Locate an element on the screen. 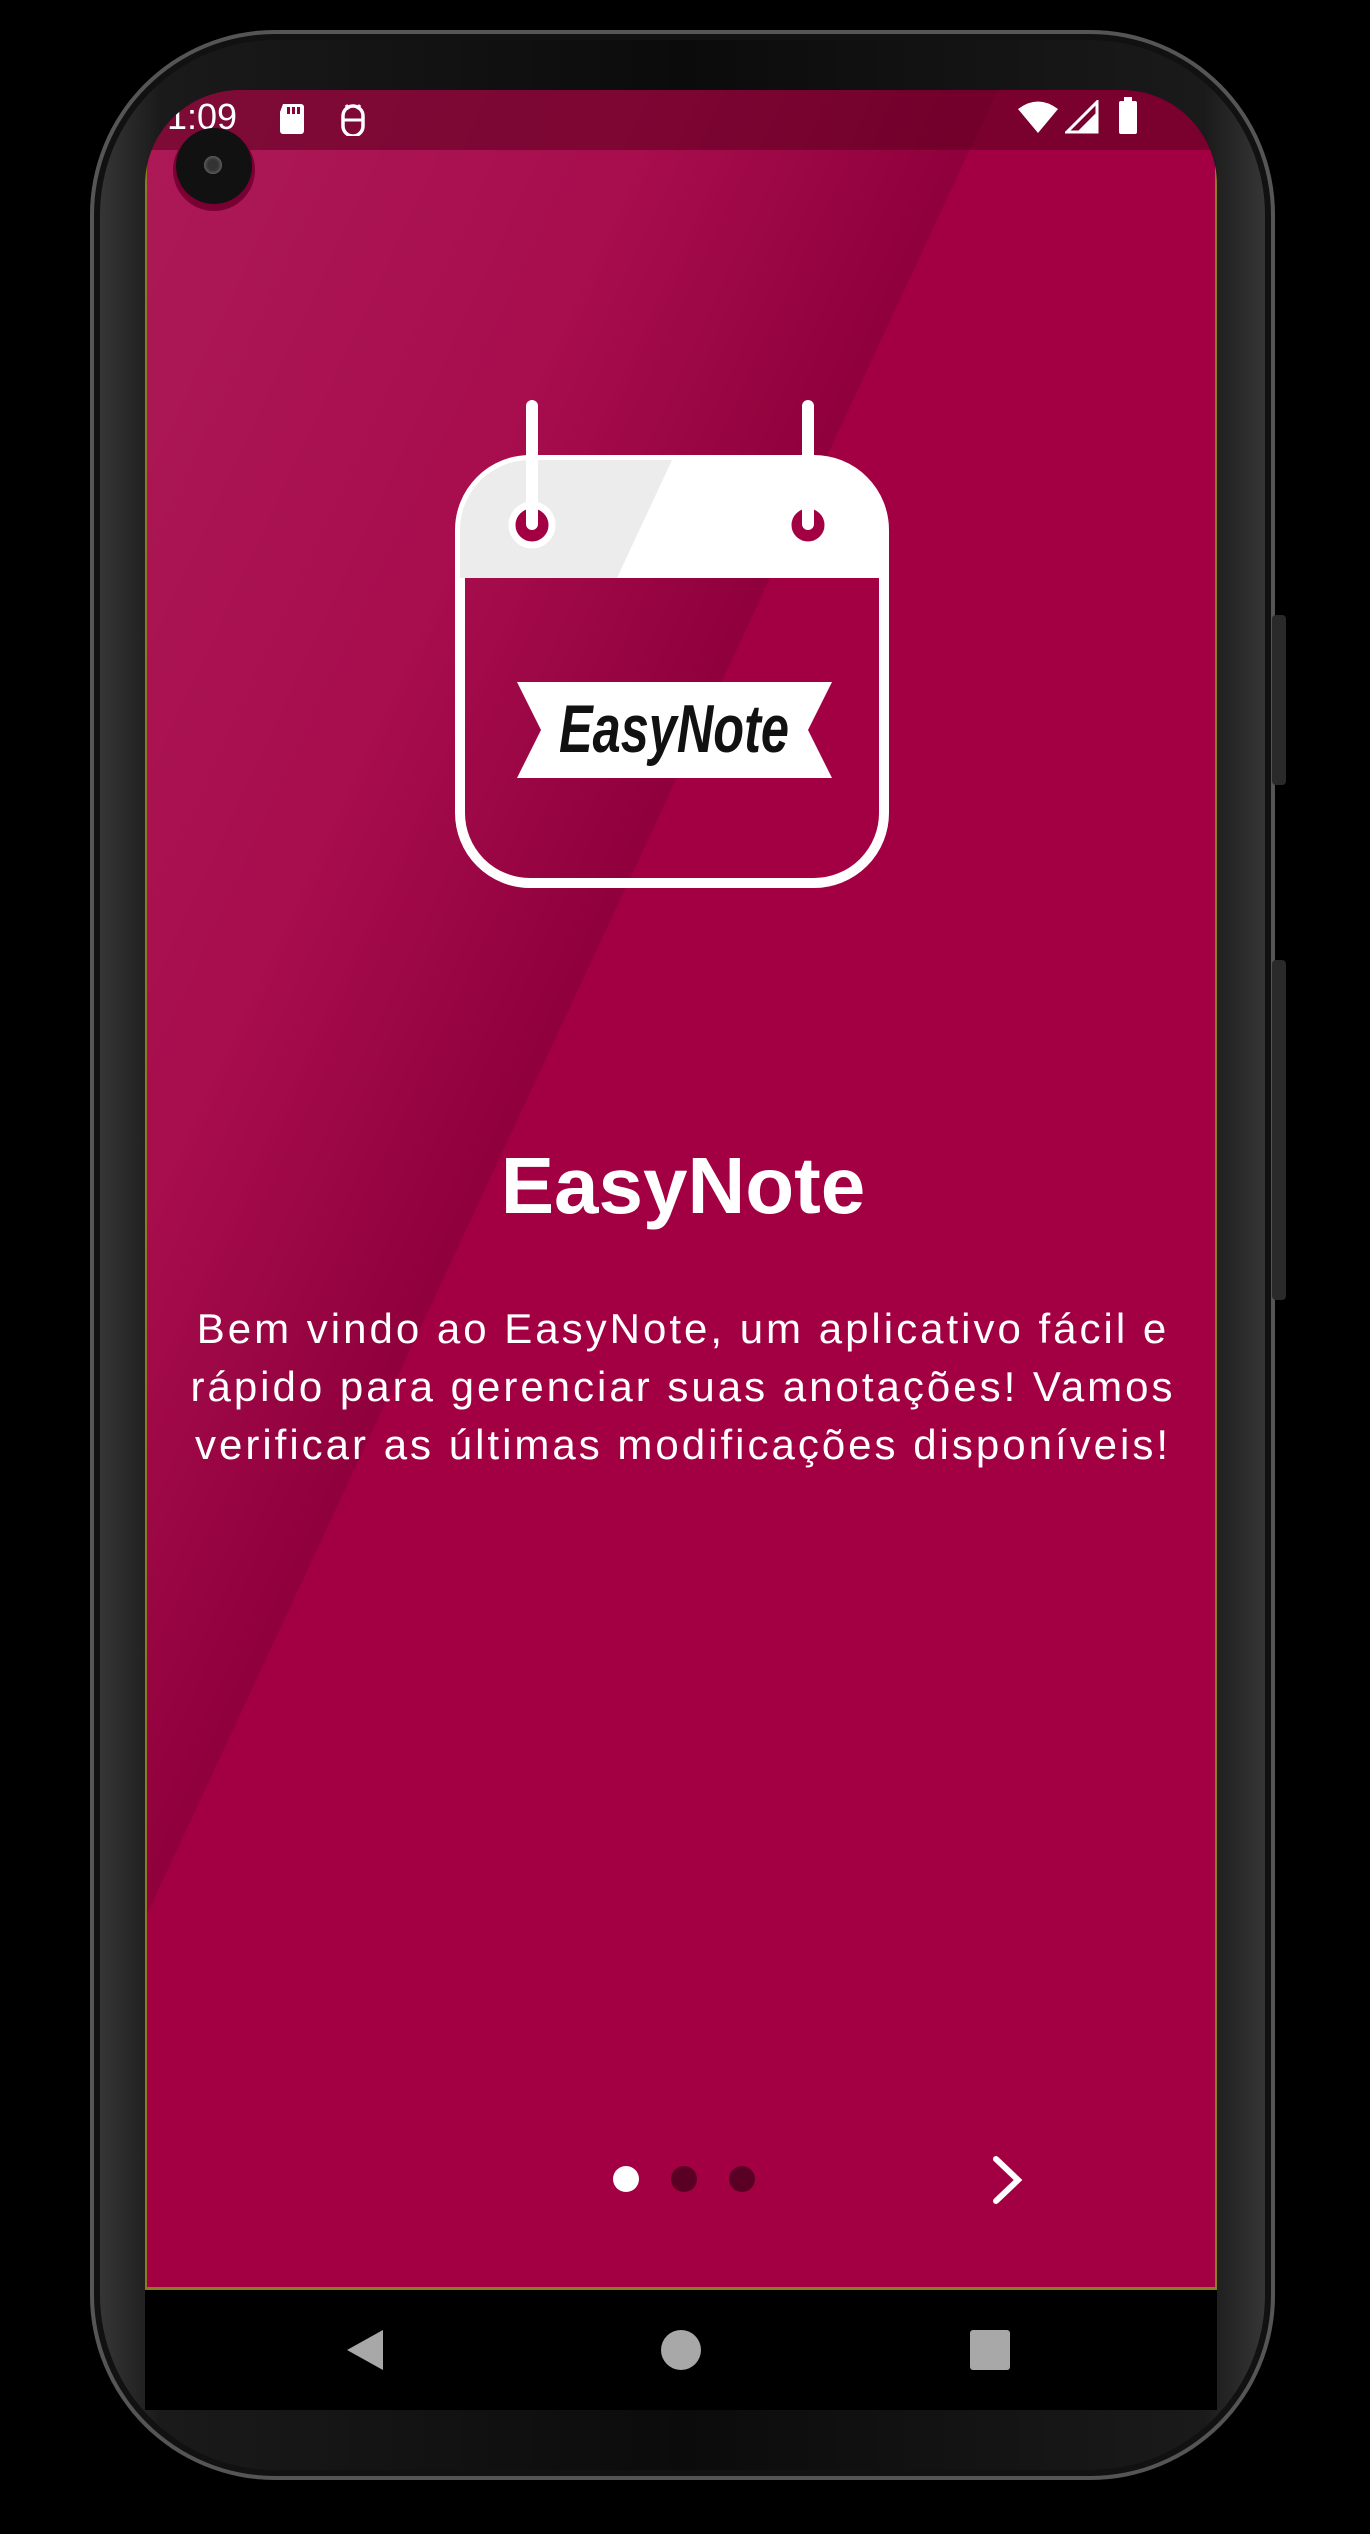 The height and width of the screenshot is (2534, 1370). page-dot-active is located at coordinates (626, 2179).